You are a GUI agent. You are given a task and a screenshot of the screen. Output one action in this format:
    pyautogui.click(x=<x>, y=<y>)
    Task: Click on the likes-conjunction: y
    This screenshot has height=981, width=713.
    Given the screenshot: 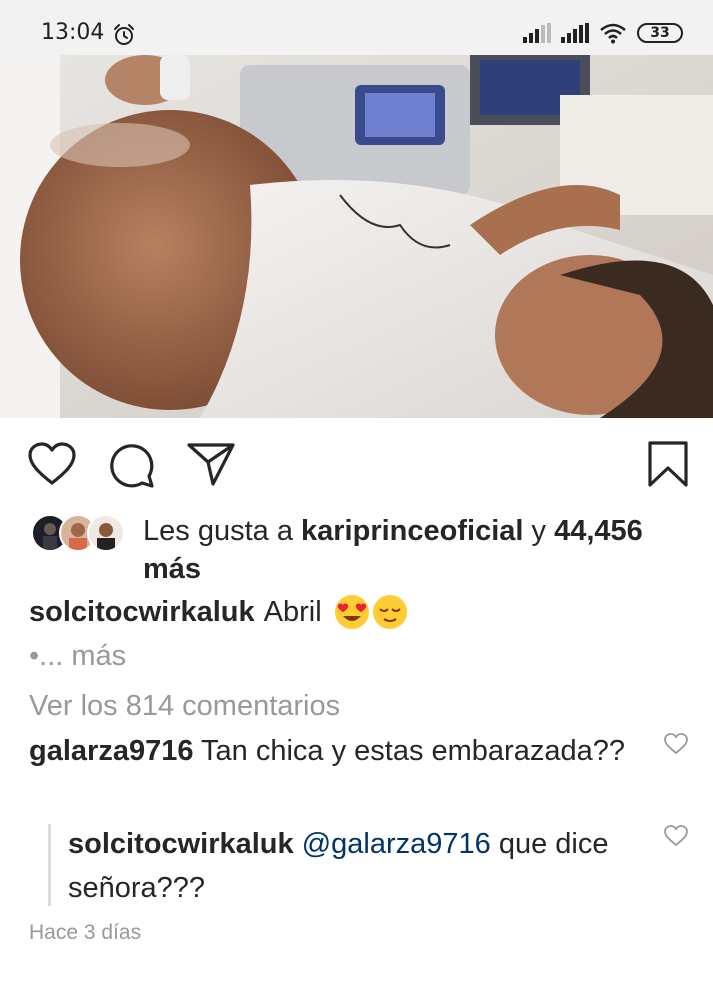 What is the action you would take?
    pyautogui.click(x=539, y=531)
    